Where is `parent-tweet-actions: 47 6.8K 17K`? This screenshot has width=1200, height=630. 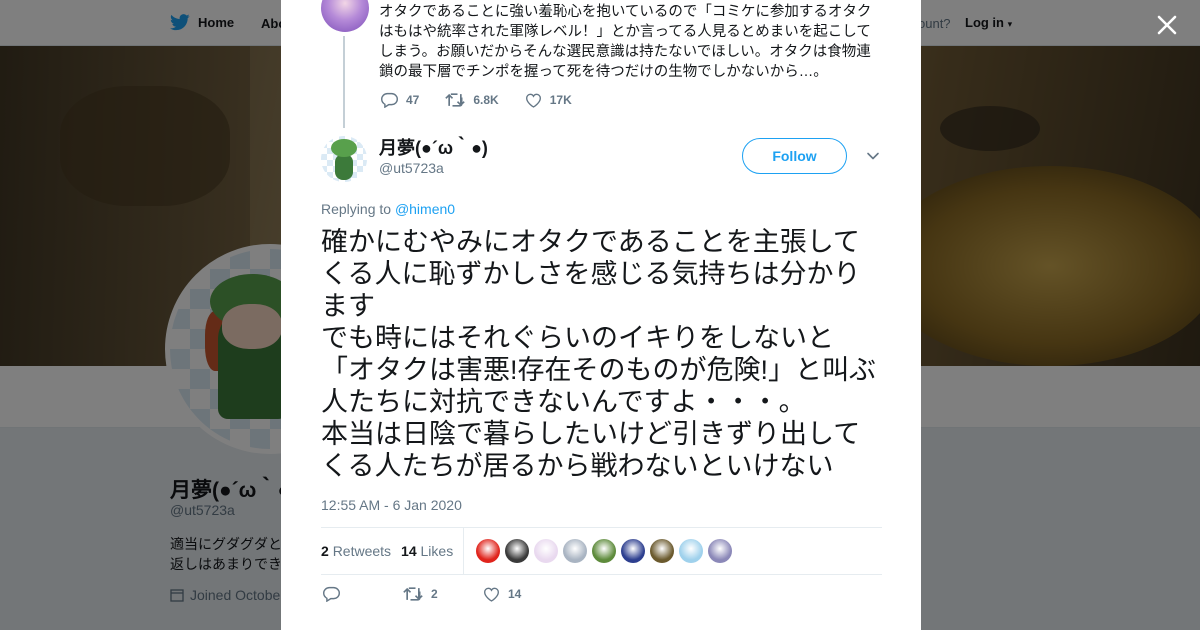
parent-tweet-actions: 47 6.8K 17K is located at coordinates (489, 100).